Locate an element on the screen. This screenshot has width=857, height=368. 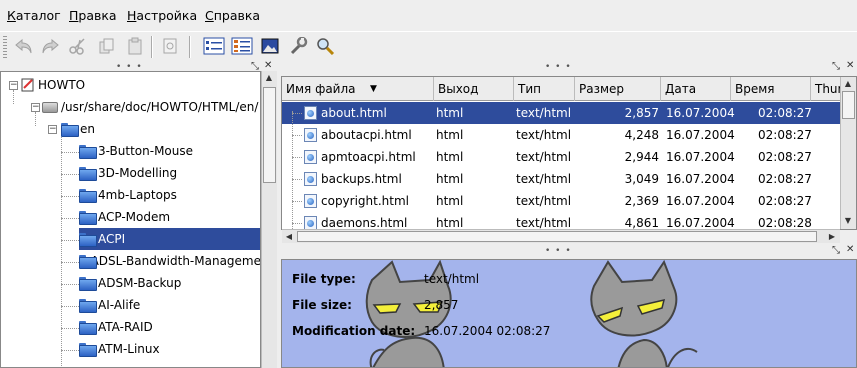
tree-item-path: /usr/share/doc/HOWTO/HTML/en/ is located at coordinates (150, 107).